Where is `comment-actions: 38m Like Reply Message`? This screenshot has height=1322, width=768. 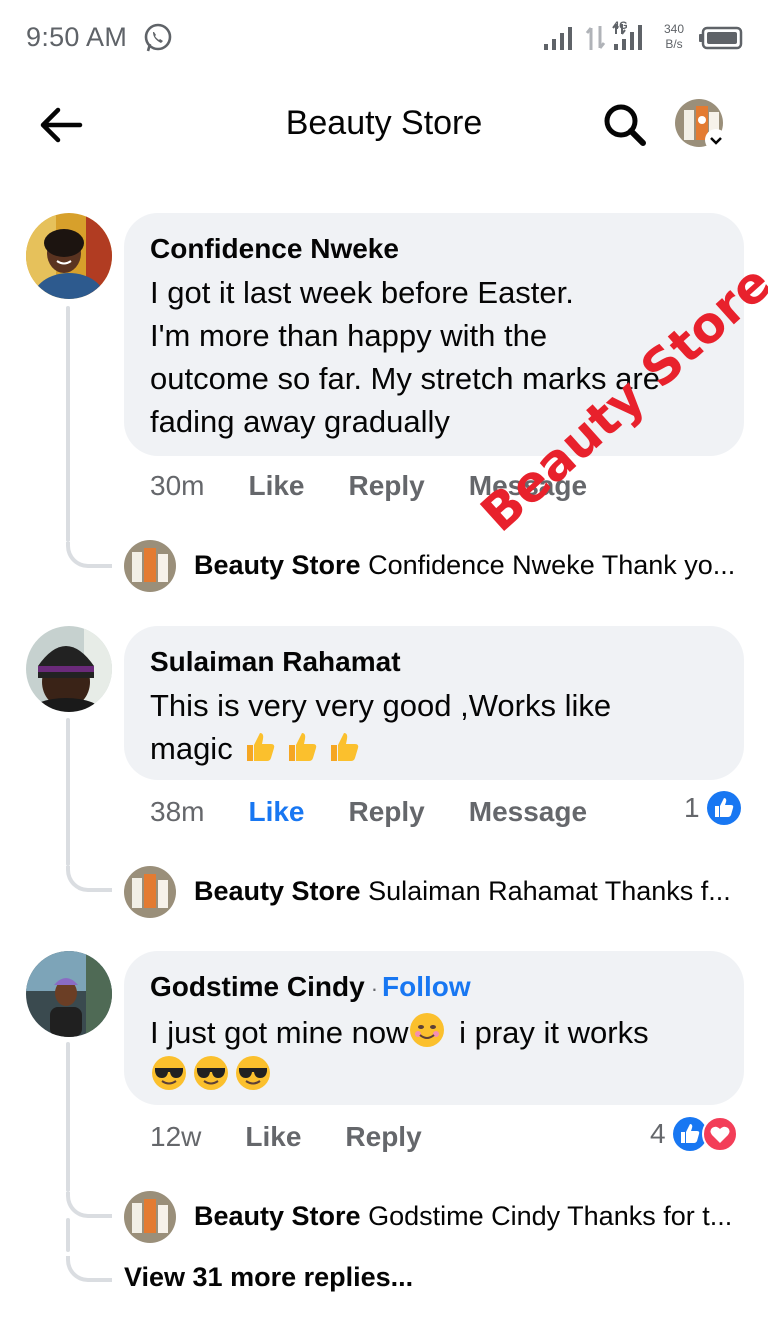 comment-actions: 38m Like Reply Message is located at coordinates (390, 812).